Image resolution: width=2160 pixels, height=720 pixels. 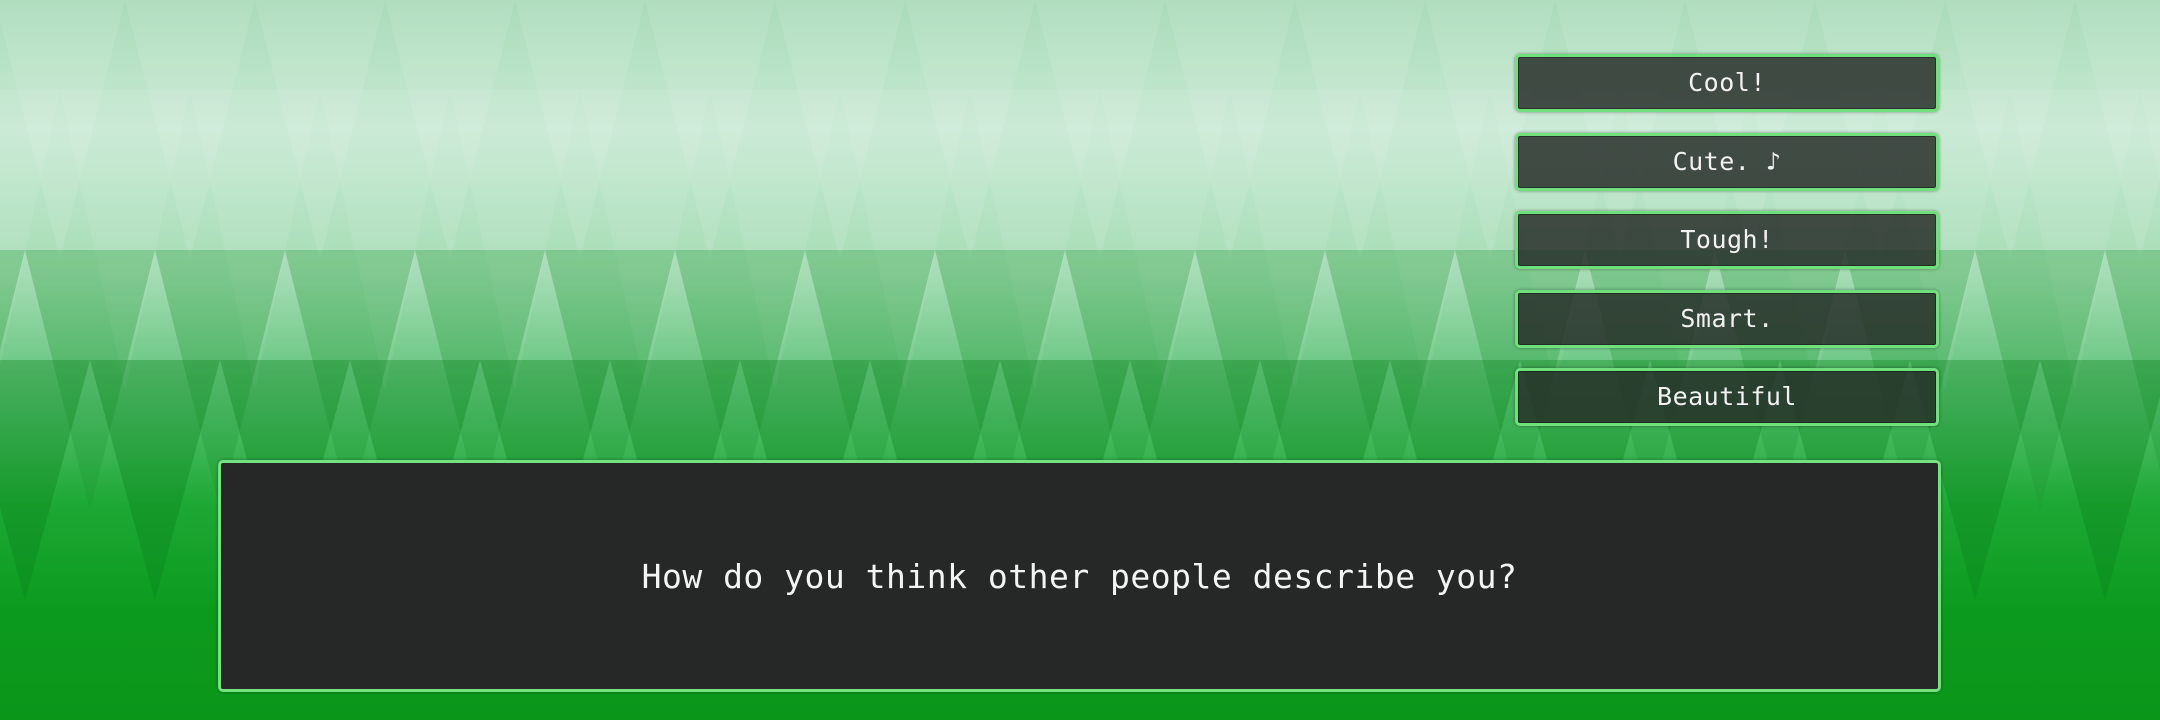 I want to click on choice-option-tough: Tough!, so click(x=1727, y=240).